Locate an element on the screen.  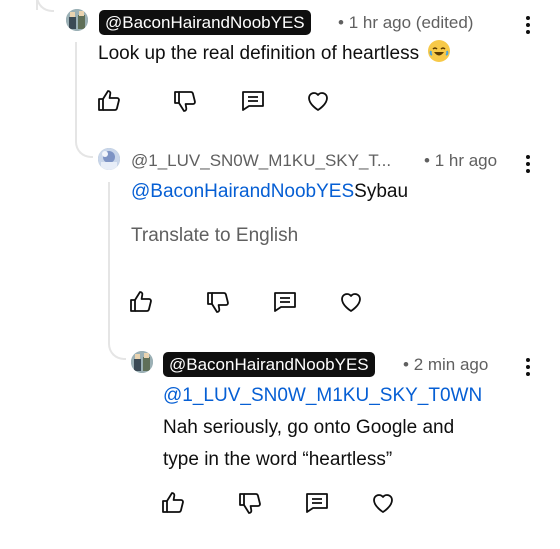
comment-text: @BaconHairandNoobYESSybau is located at coordinates (269, 192).